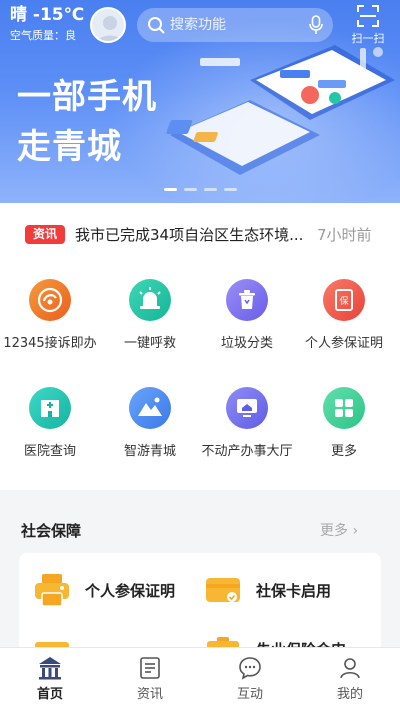 The height and width of the screenshot is (710, 400). I want to click on service-label: 12345接诉即办, so click(50, 343).